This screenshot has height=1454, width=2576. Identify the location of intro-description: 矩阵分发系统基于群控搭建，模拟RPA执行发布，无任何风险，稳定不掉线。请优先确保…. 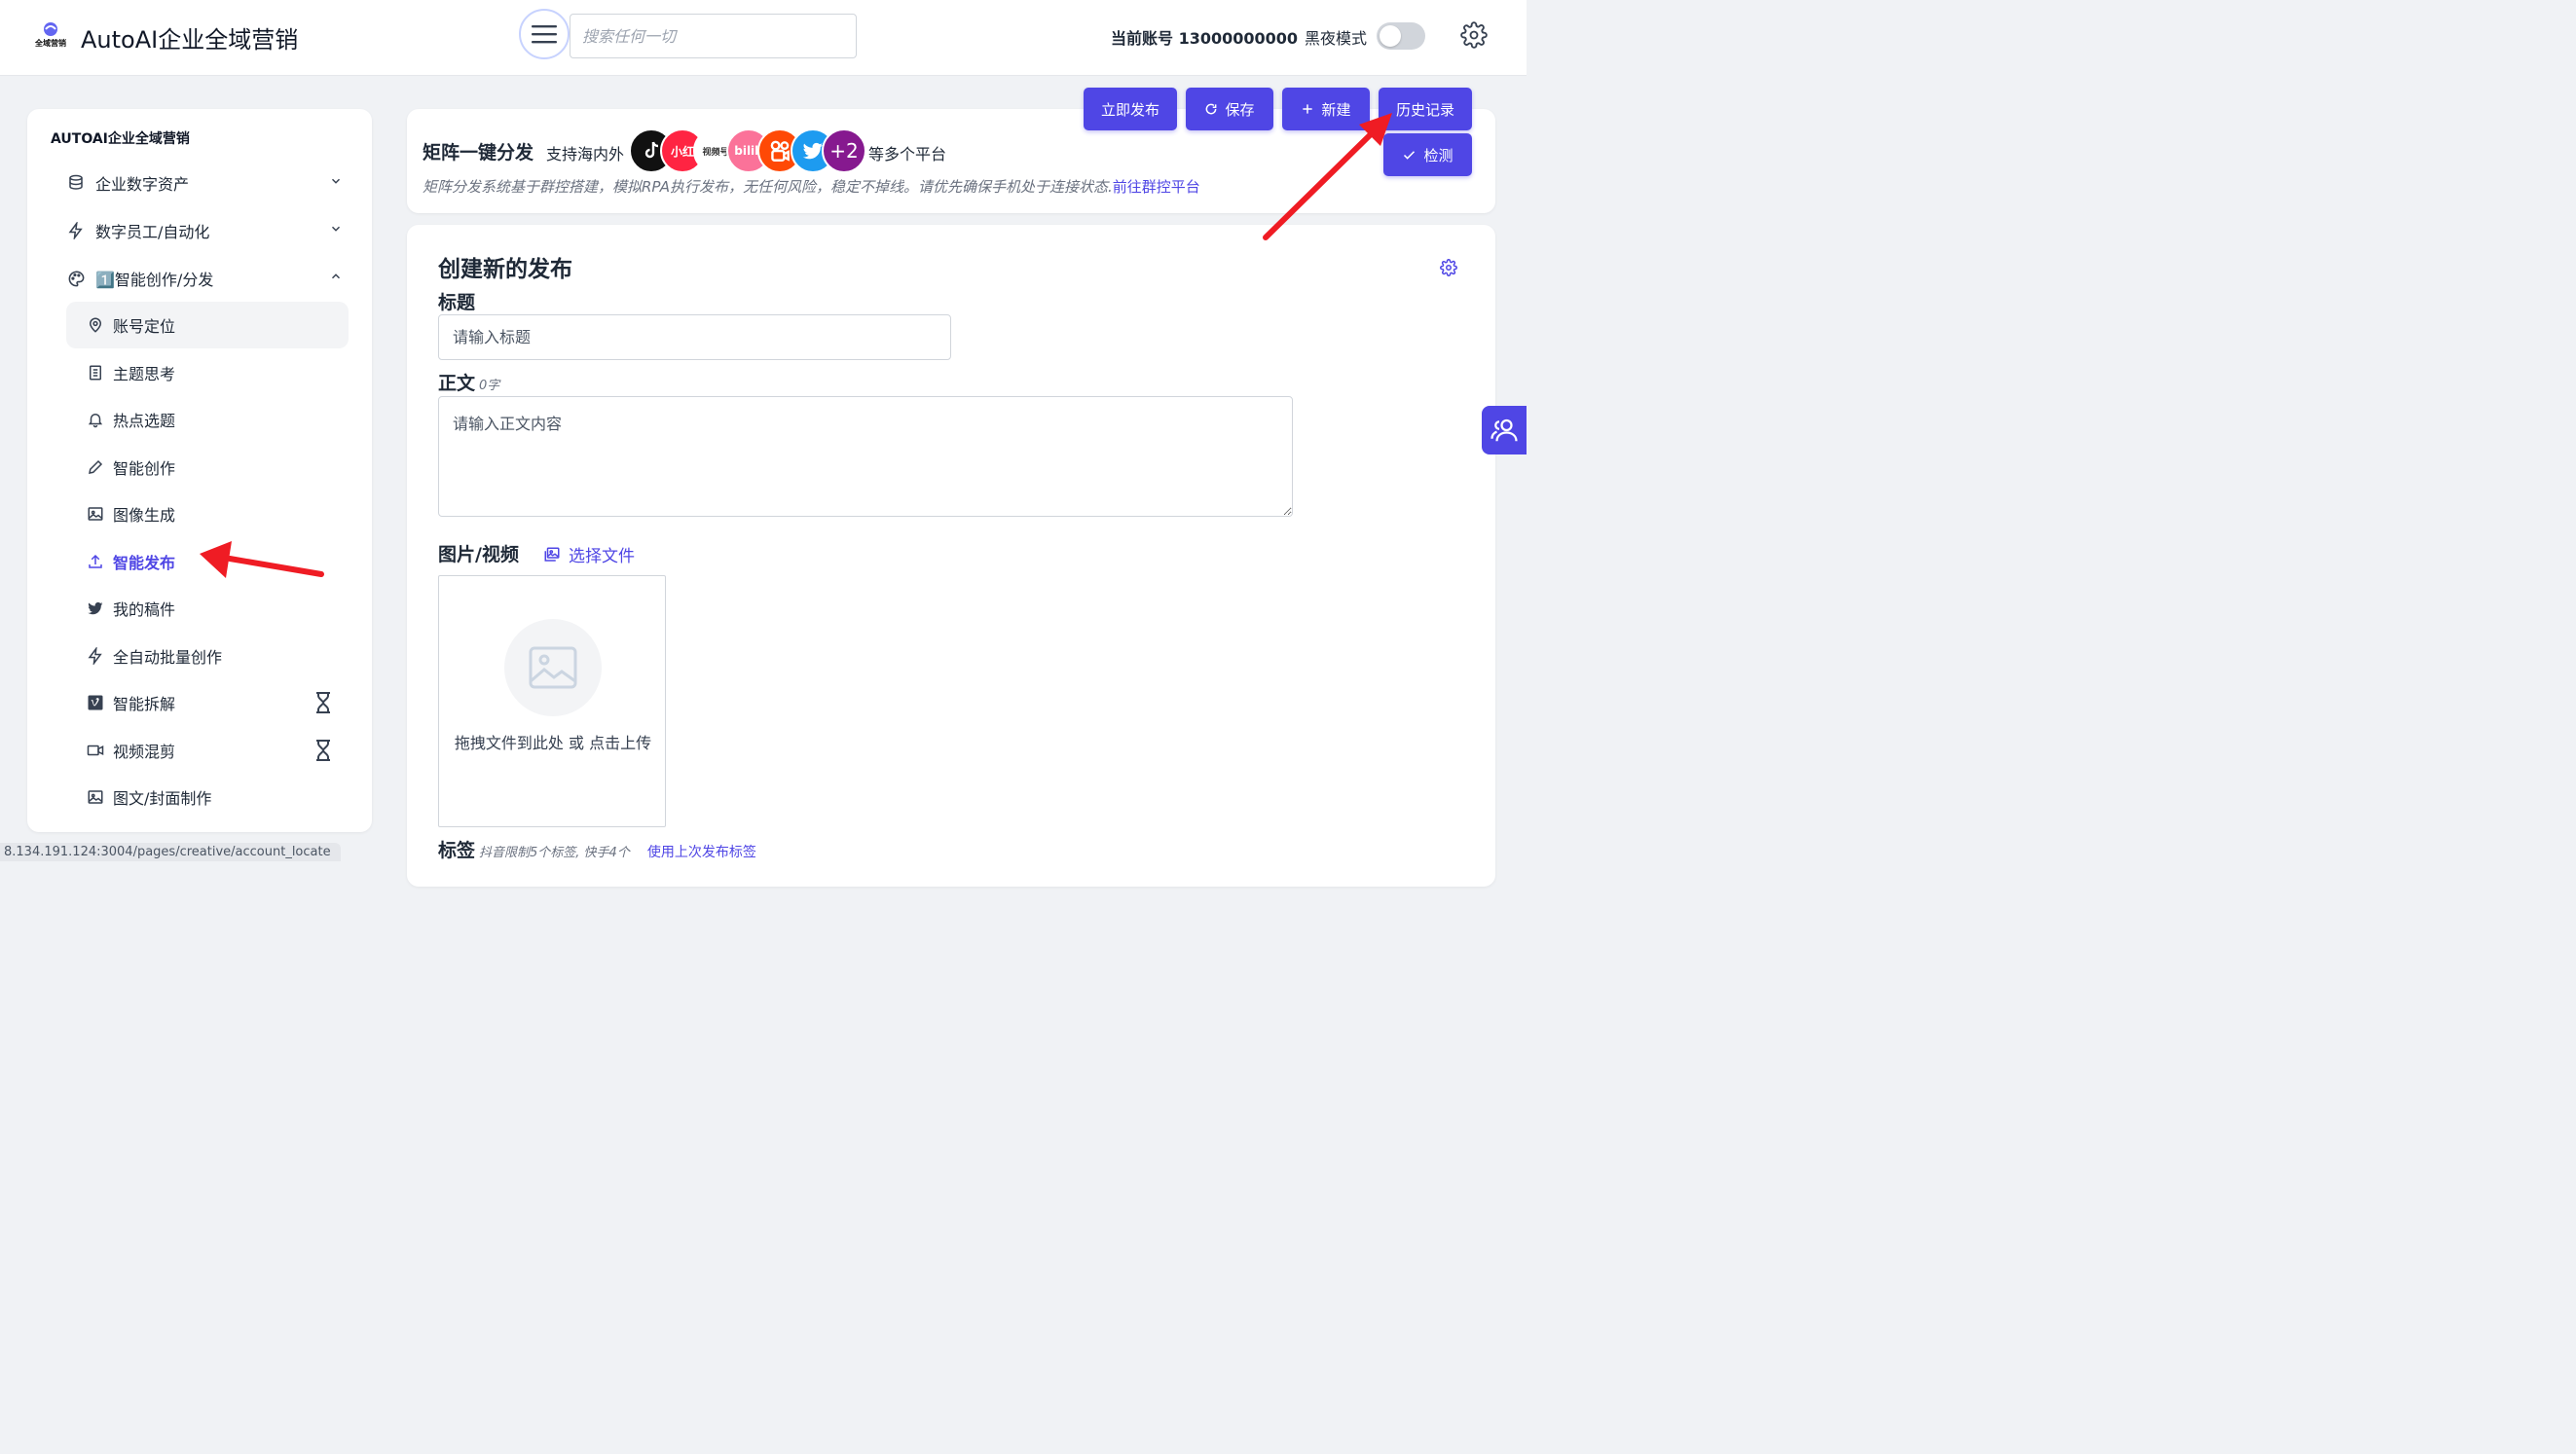
(811, 187).